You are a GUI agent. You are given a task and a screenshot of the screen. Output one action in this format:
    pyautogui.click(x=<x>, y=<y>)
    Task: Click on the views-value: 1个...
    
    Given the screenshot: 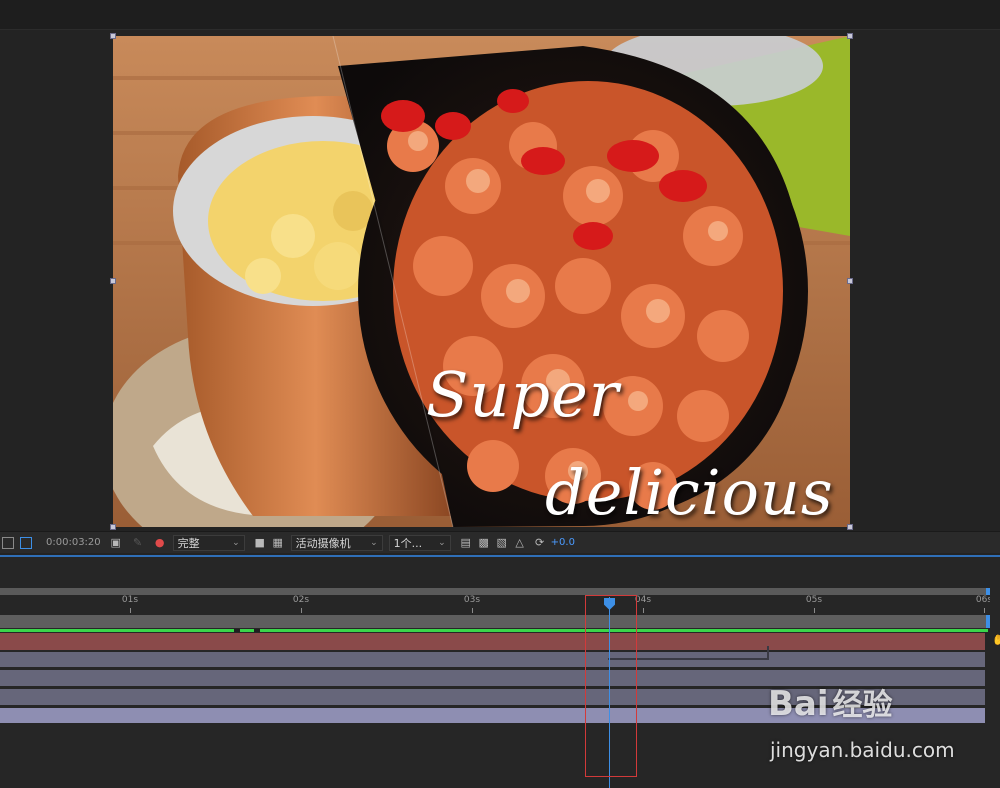 What is the action you would take?
    pyautogui.click(x=408, y=543)
    